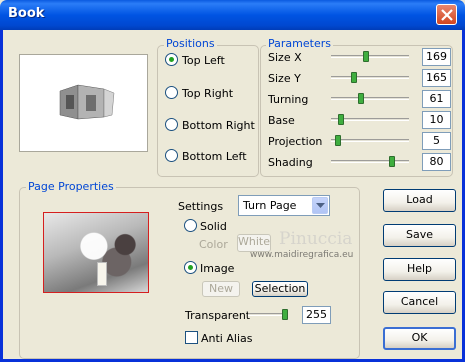 The height and width of the screenshot is (362, 465). I want to click on anti-alias-label: Anti Alias, so click(227, 338).